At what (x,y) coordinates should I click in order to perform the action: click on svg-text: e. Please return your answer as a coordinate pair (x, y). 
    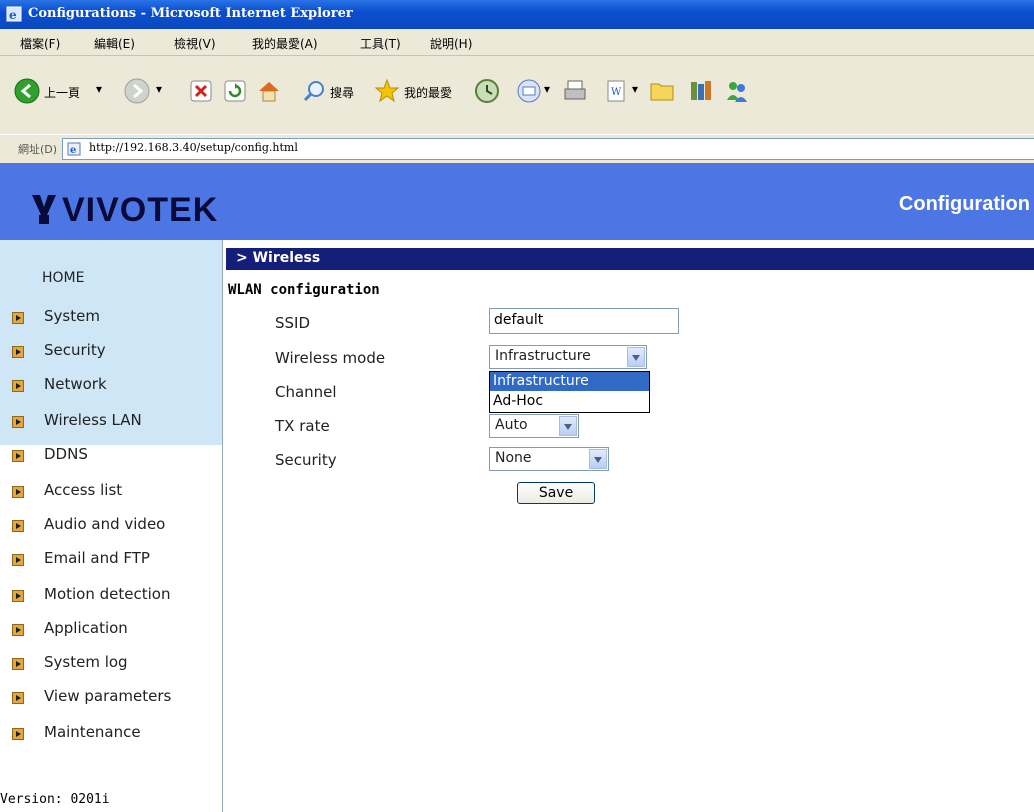
    Looking at the image, I should click on (73, 150).